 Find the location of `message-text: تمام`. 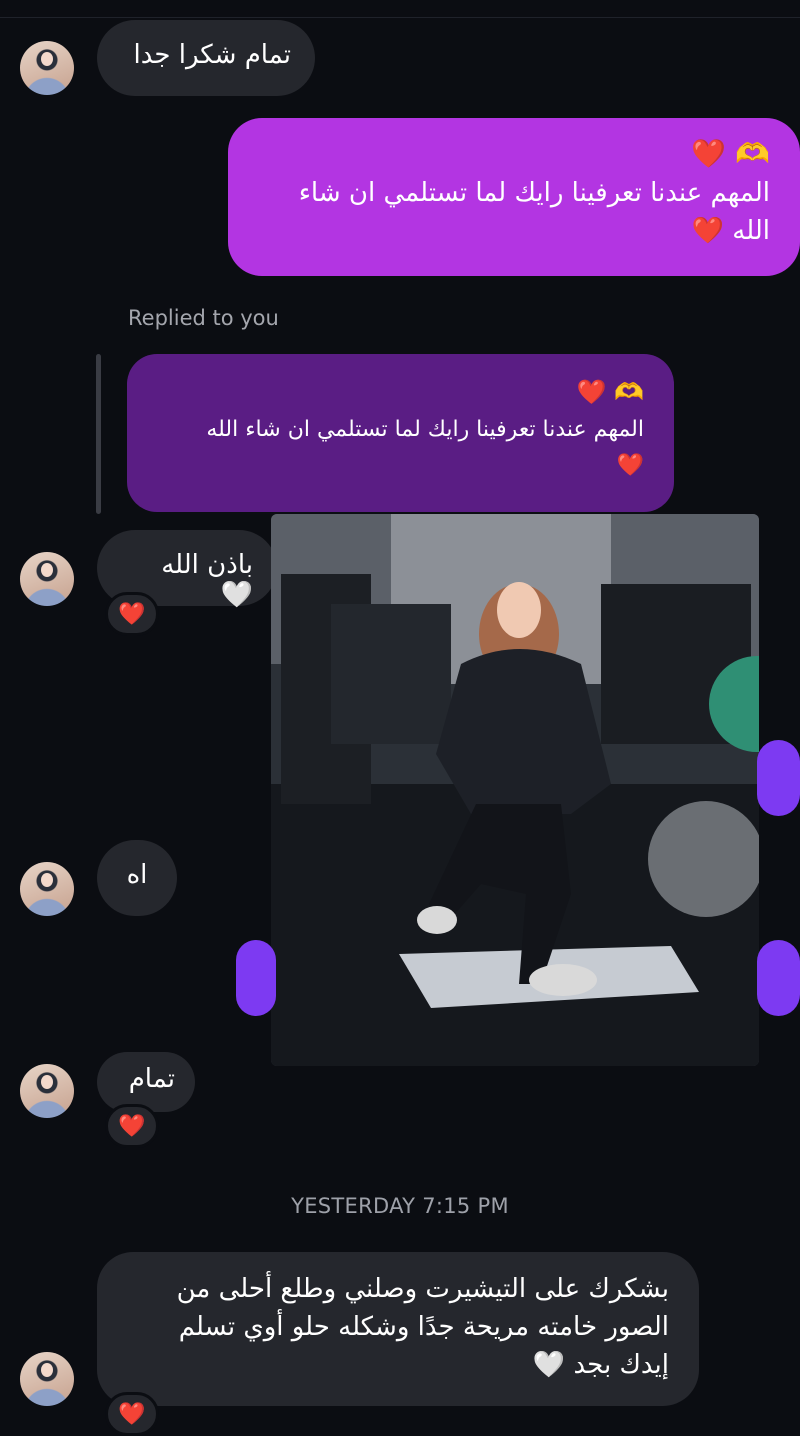

message-text: تمام is located at coordinates (151, 1079).